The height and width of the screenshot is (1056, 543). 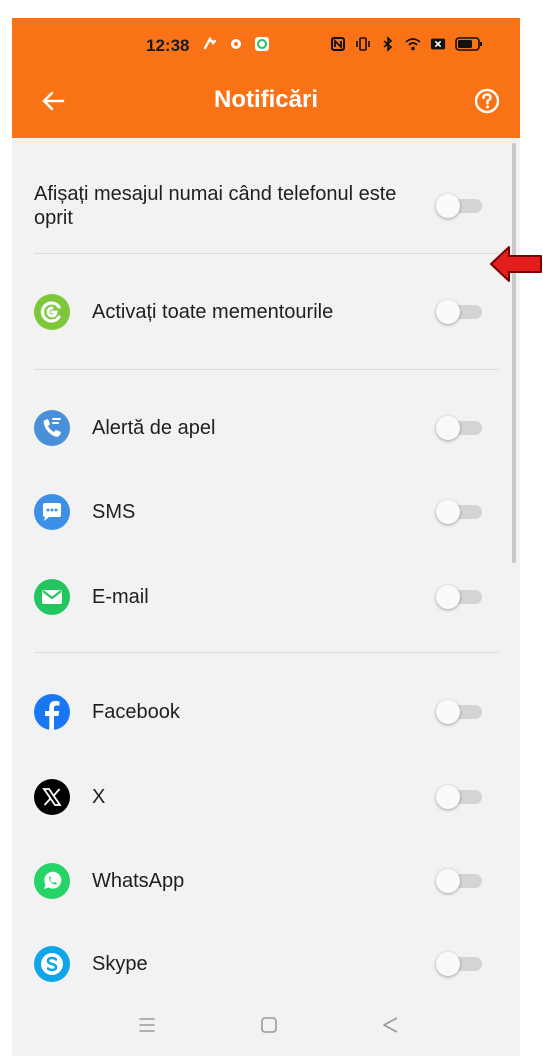 I want to click on status-time: 12:38, so click(x=168, y=45).